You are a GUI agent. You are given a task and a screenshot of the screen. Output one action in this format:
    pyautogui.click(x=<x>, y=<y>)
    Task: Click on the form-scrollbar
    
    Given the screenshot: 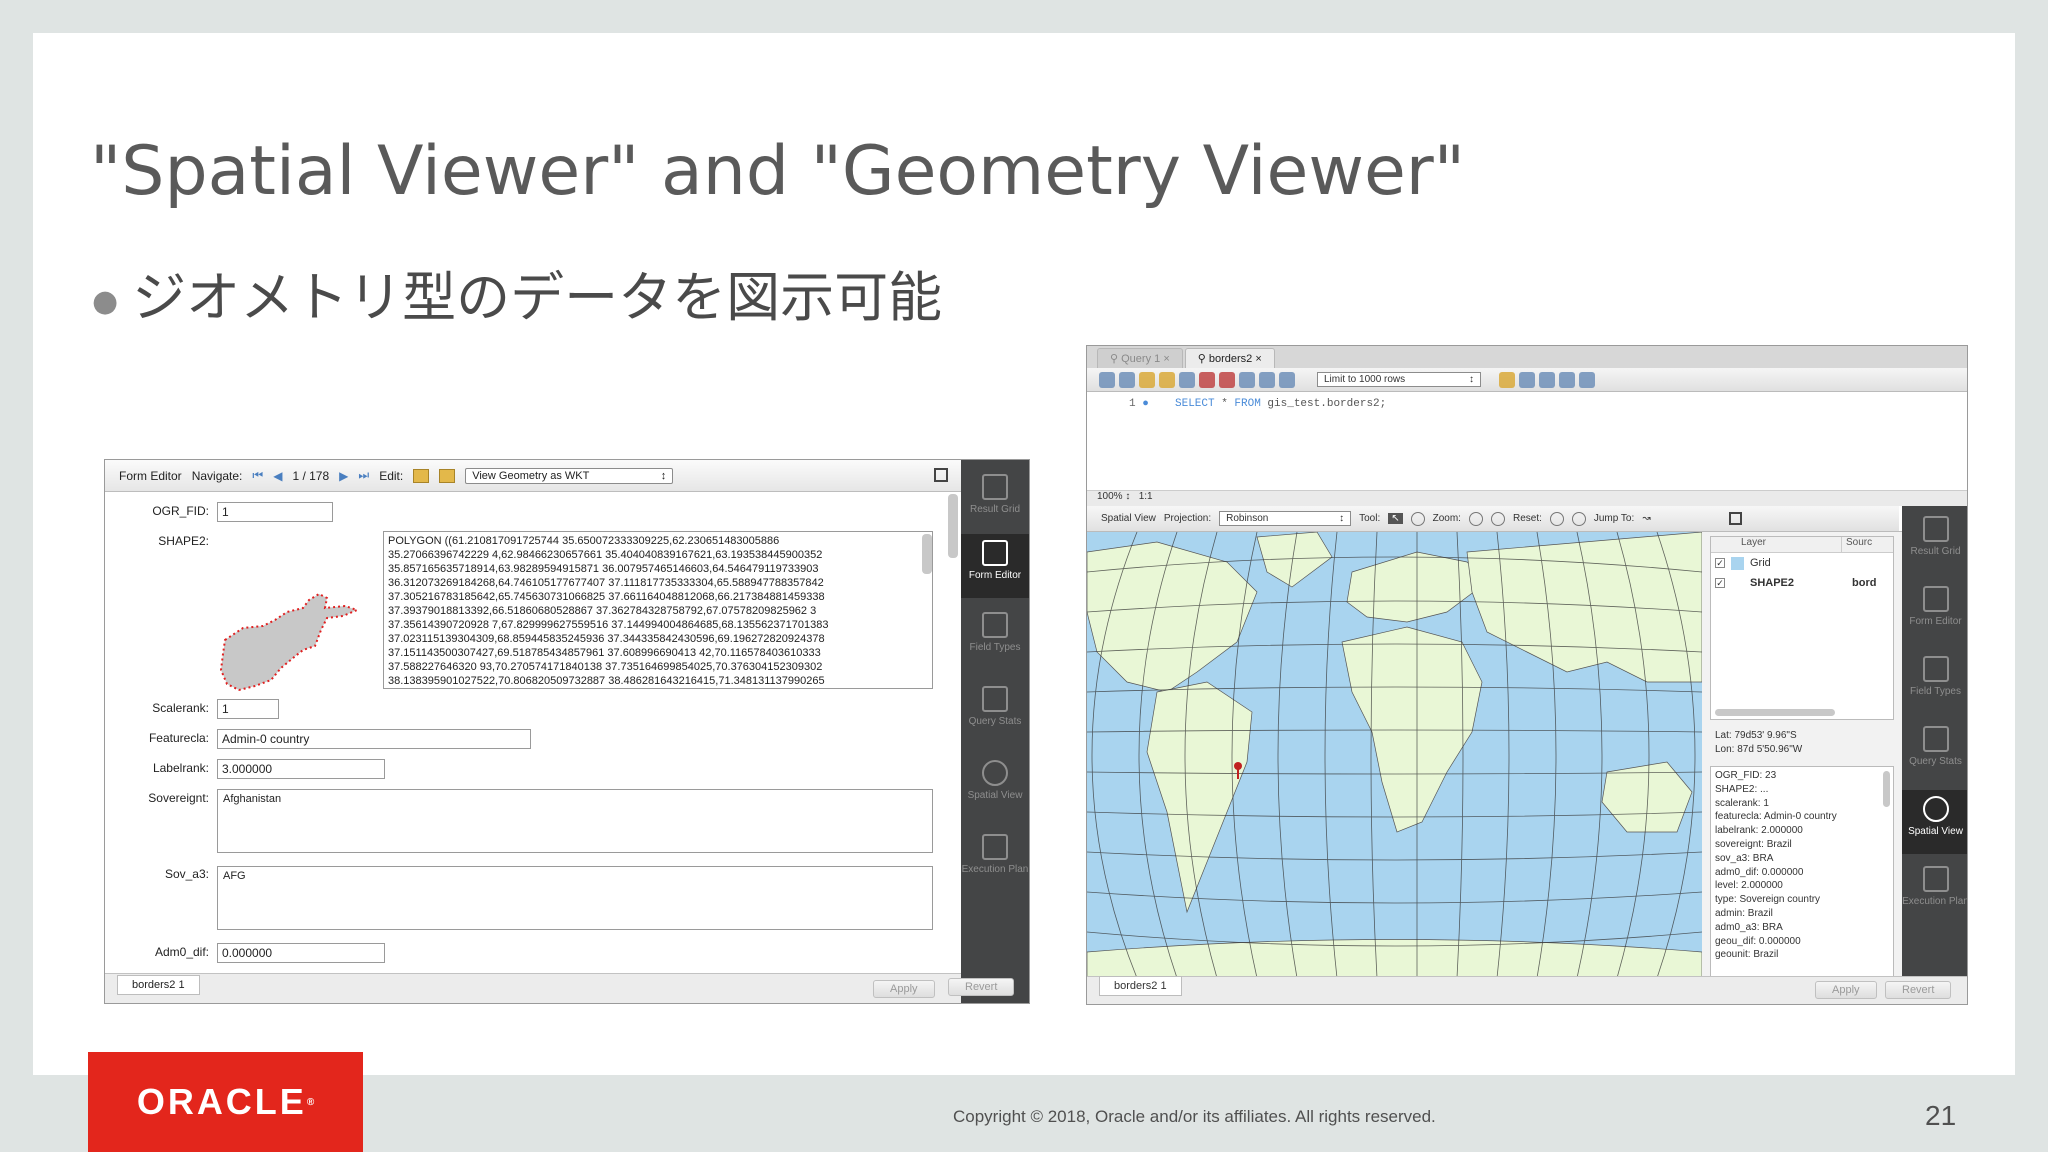 What is the action you would take?
    pyautogui.click(x=953, y=526)
    